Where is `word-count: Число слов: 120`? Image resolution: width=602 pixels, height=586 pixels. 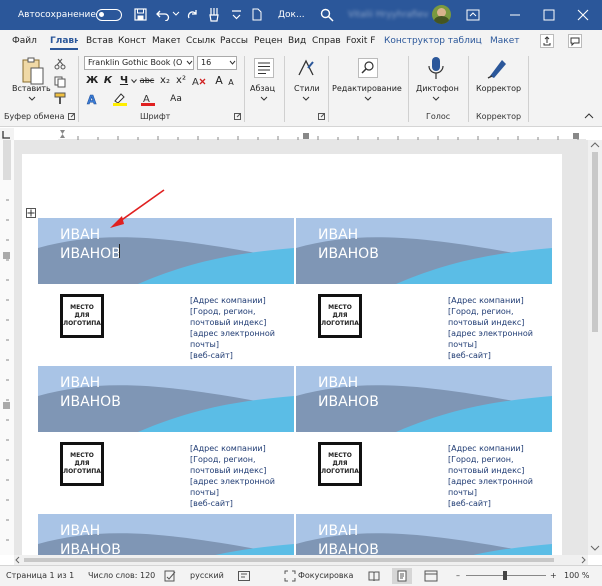
word-count: Число слов: 120 is located at coordinates (121, 576).